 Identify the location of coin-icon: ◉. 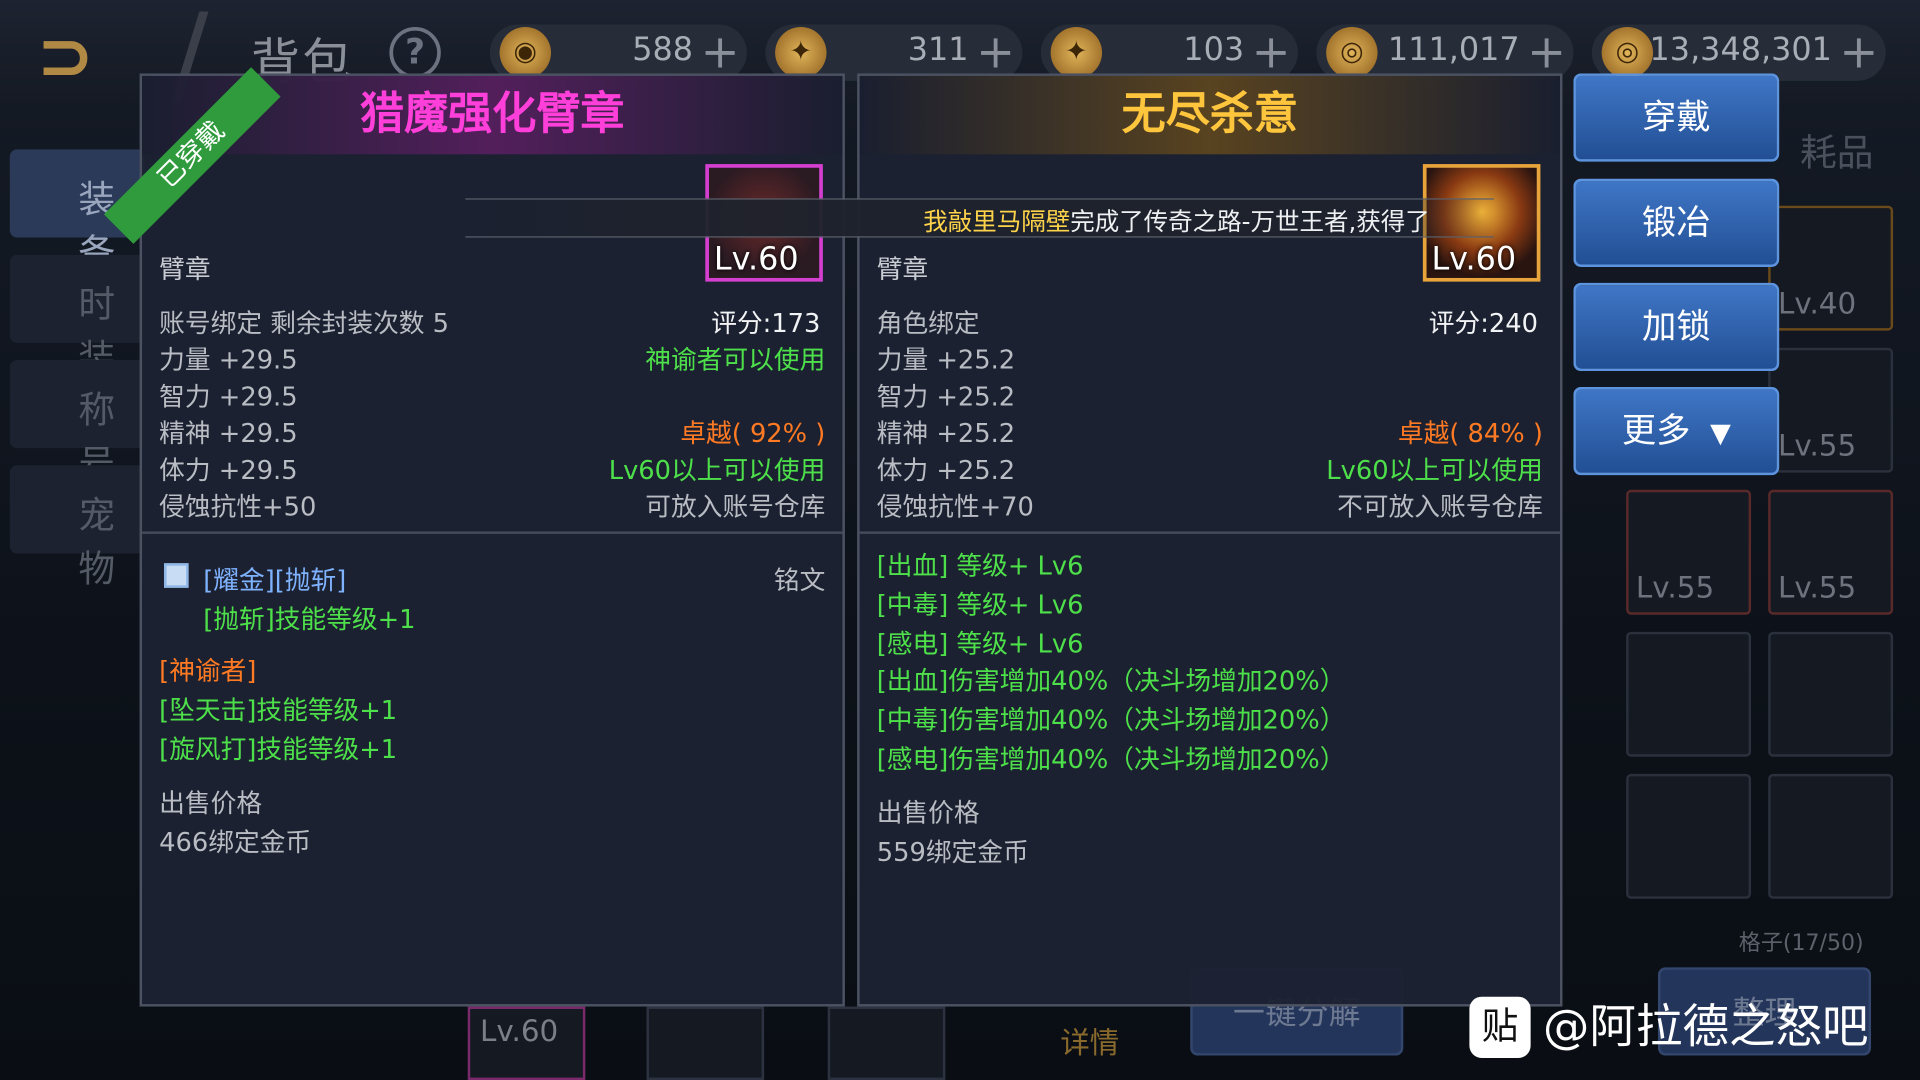
(525, 52).